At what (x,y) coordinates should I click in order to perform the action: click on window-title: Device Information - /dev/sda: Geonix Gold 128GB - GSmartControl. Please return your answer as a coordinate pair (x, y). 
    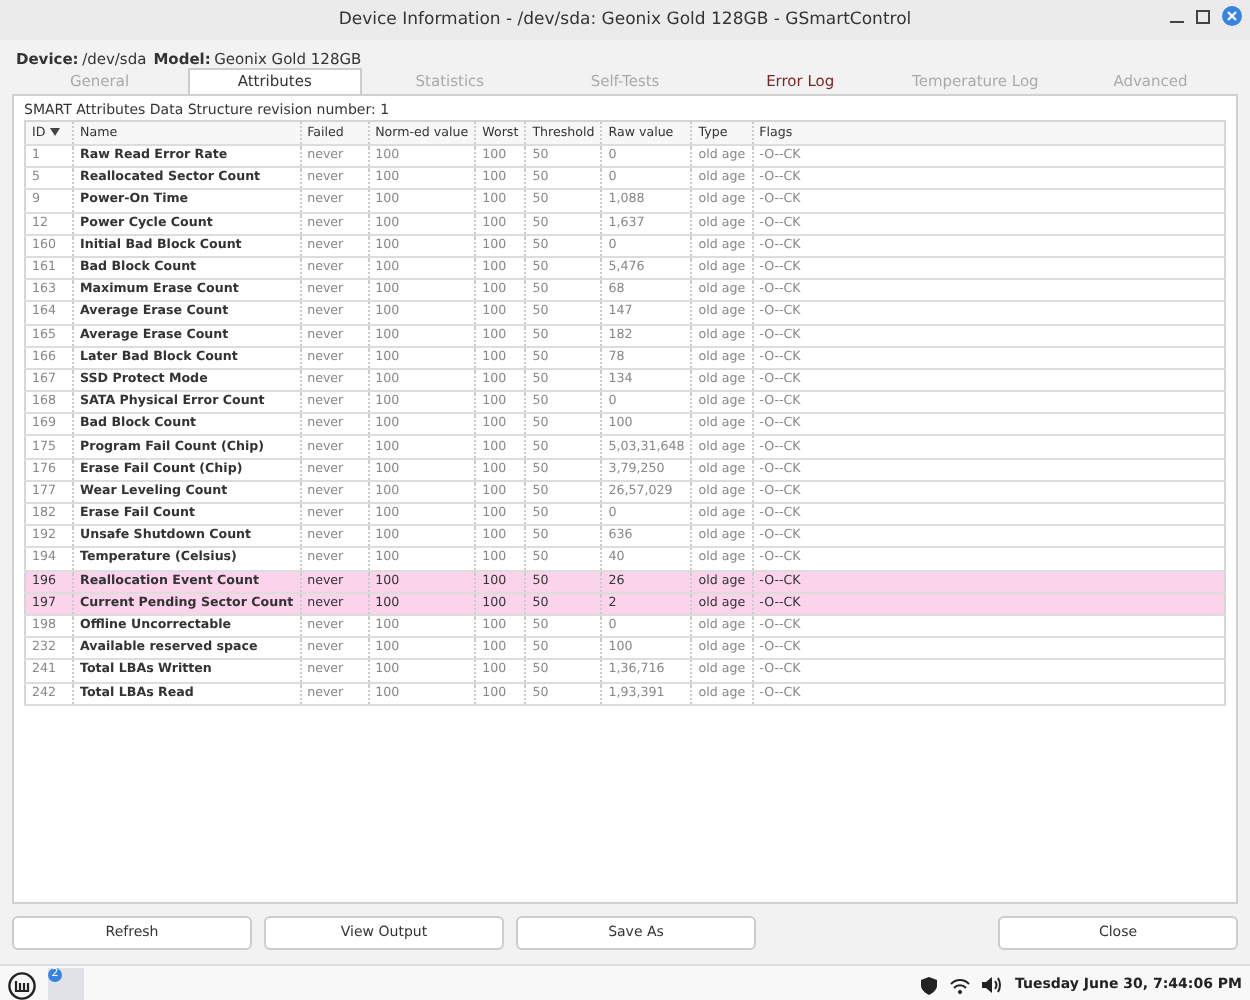
    Looking at the image, I should click on (625, 20).